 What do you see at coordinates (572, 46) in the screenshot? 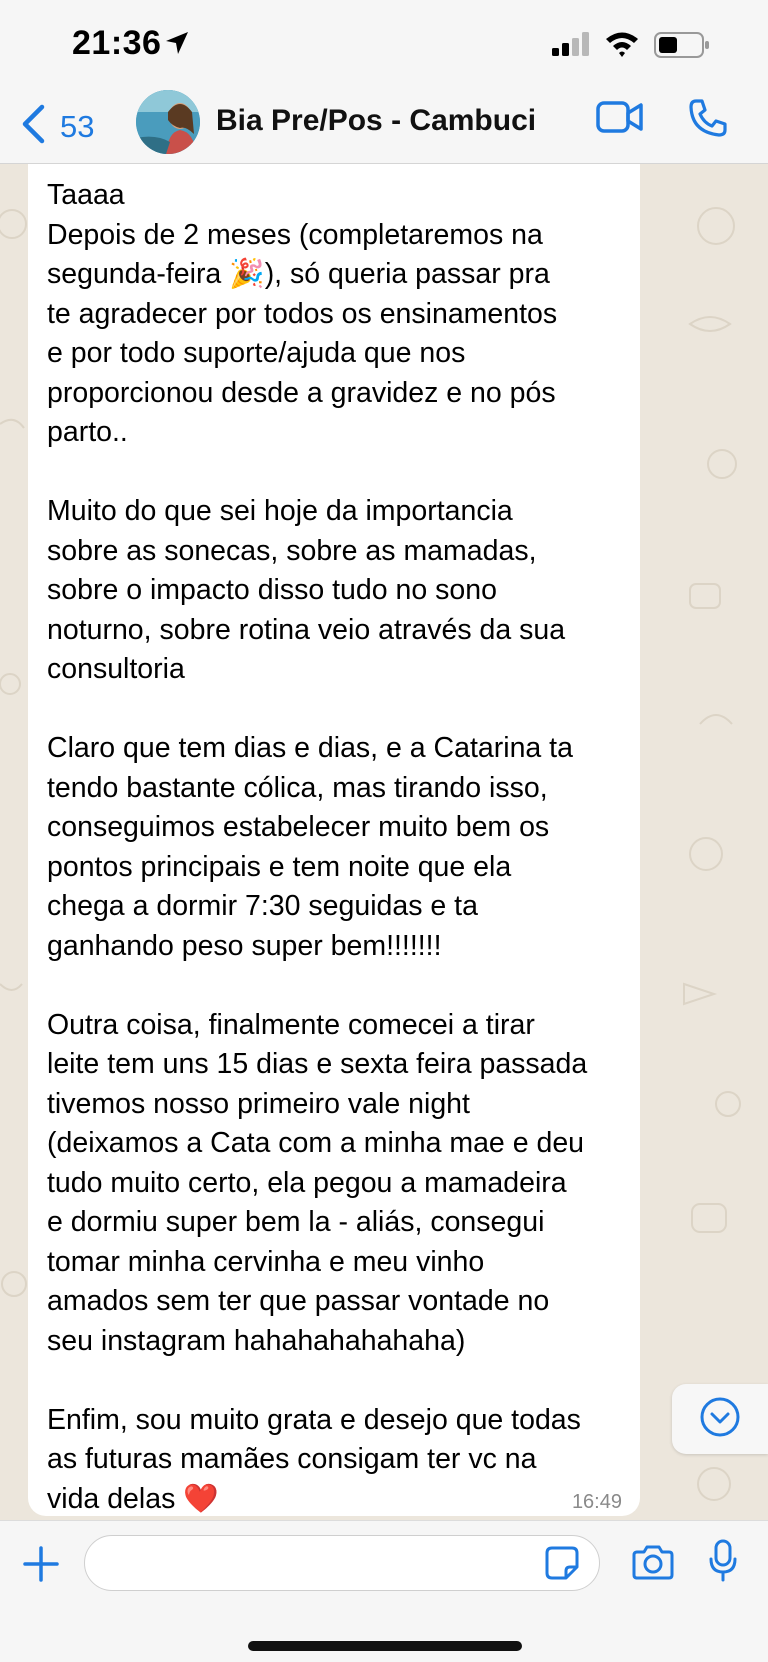
I see `cellular-signal-icon` at bounding box center [572, 46].